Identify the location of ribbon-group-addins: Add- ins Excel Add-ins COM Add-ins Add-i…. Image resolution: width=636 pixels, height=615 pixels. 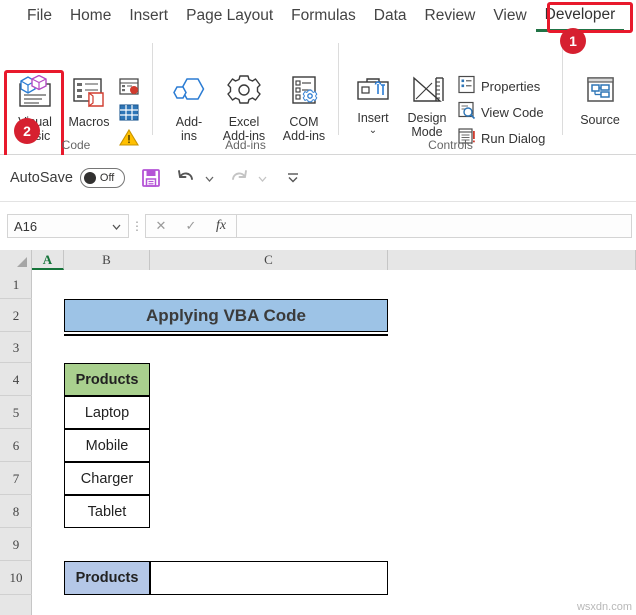
(245, 94).